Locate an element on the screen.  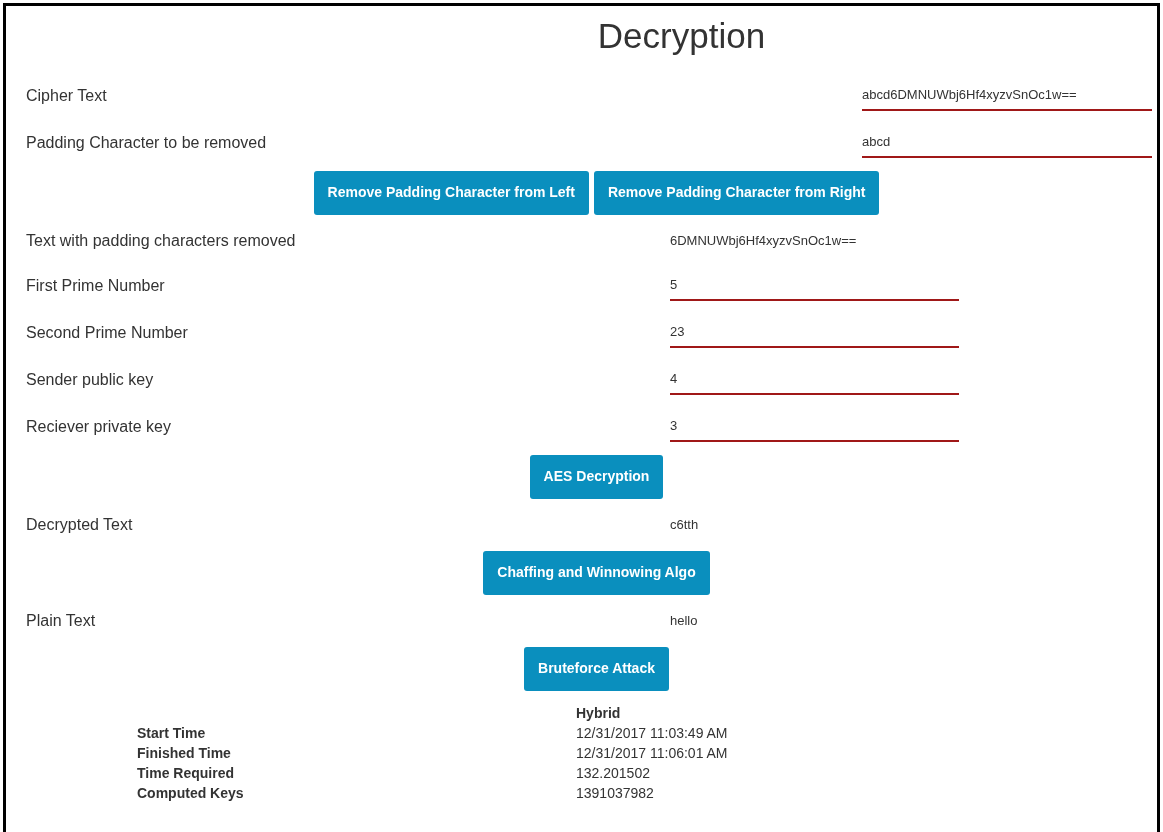
input-field: 3 is located at coordinates (814, 427).